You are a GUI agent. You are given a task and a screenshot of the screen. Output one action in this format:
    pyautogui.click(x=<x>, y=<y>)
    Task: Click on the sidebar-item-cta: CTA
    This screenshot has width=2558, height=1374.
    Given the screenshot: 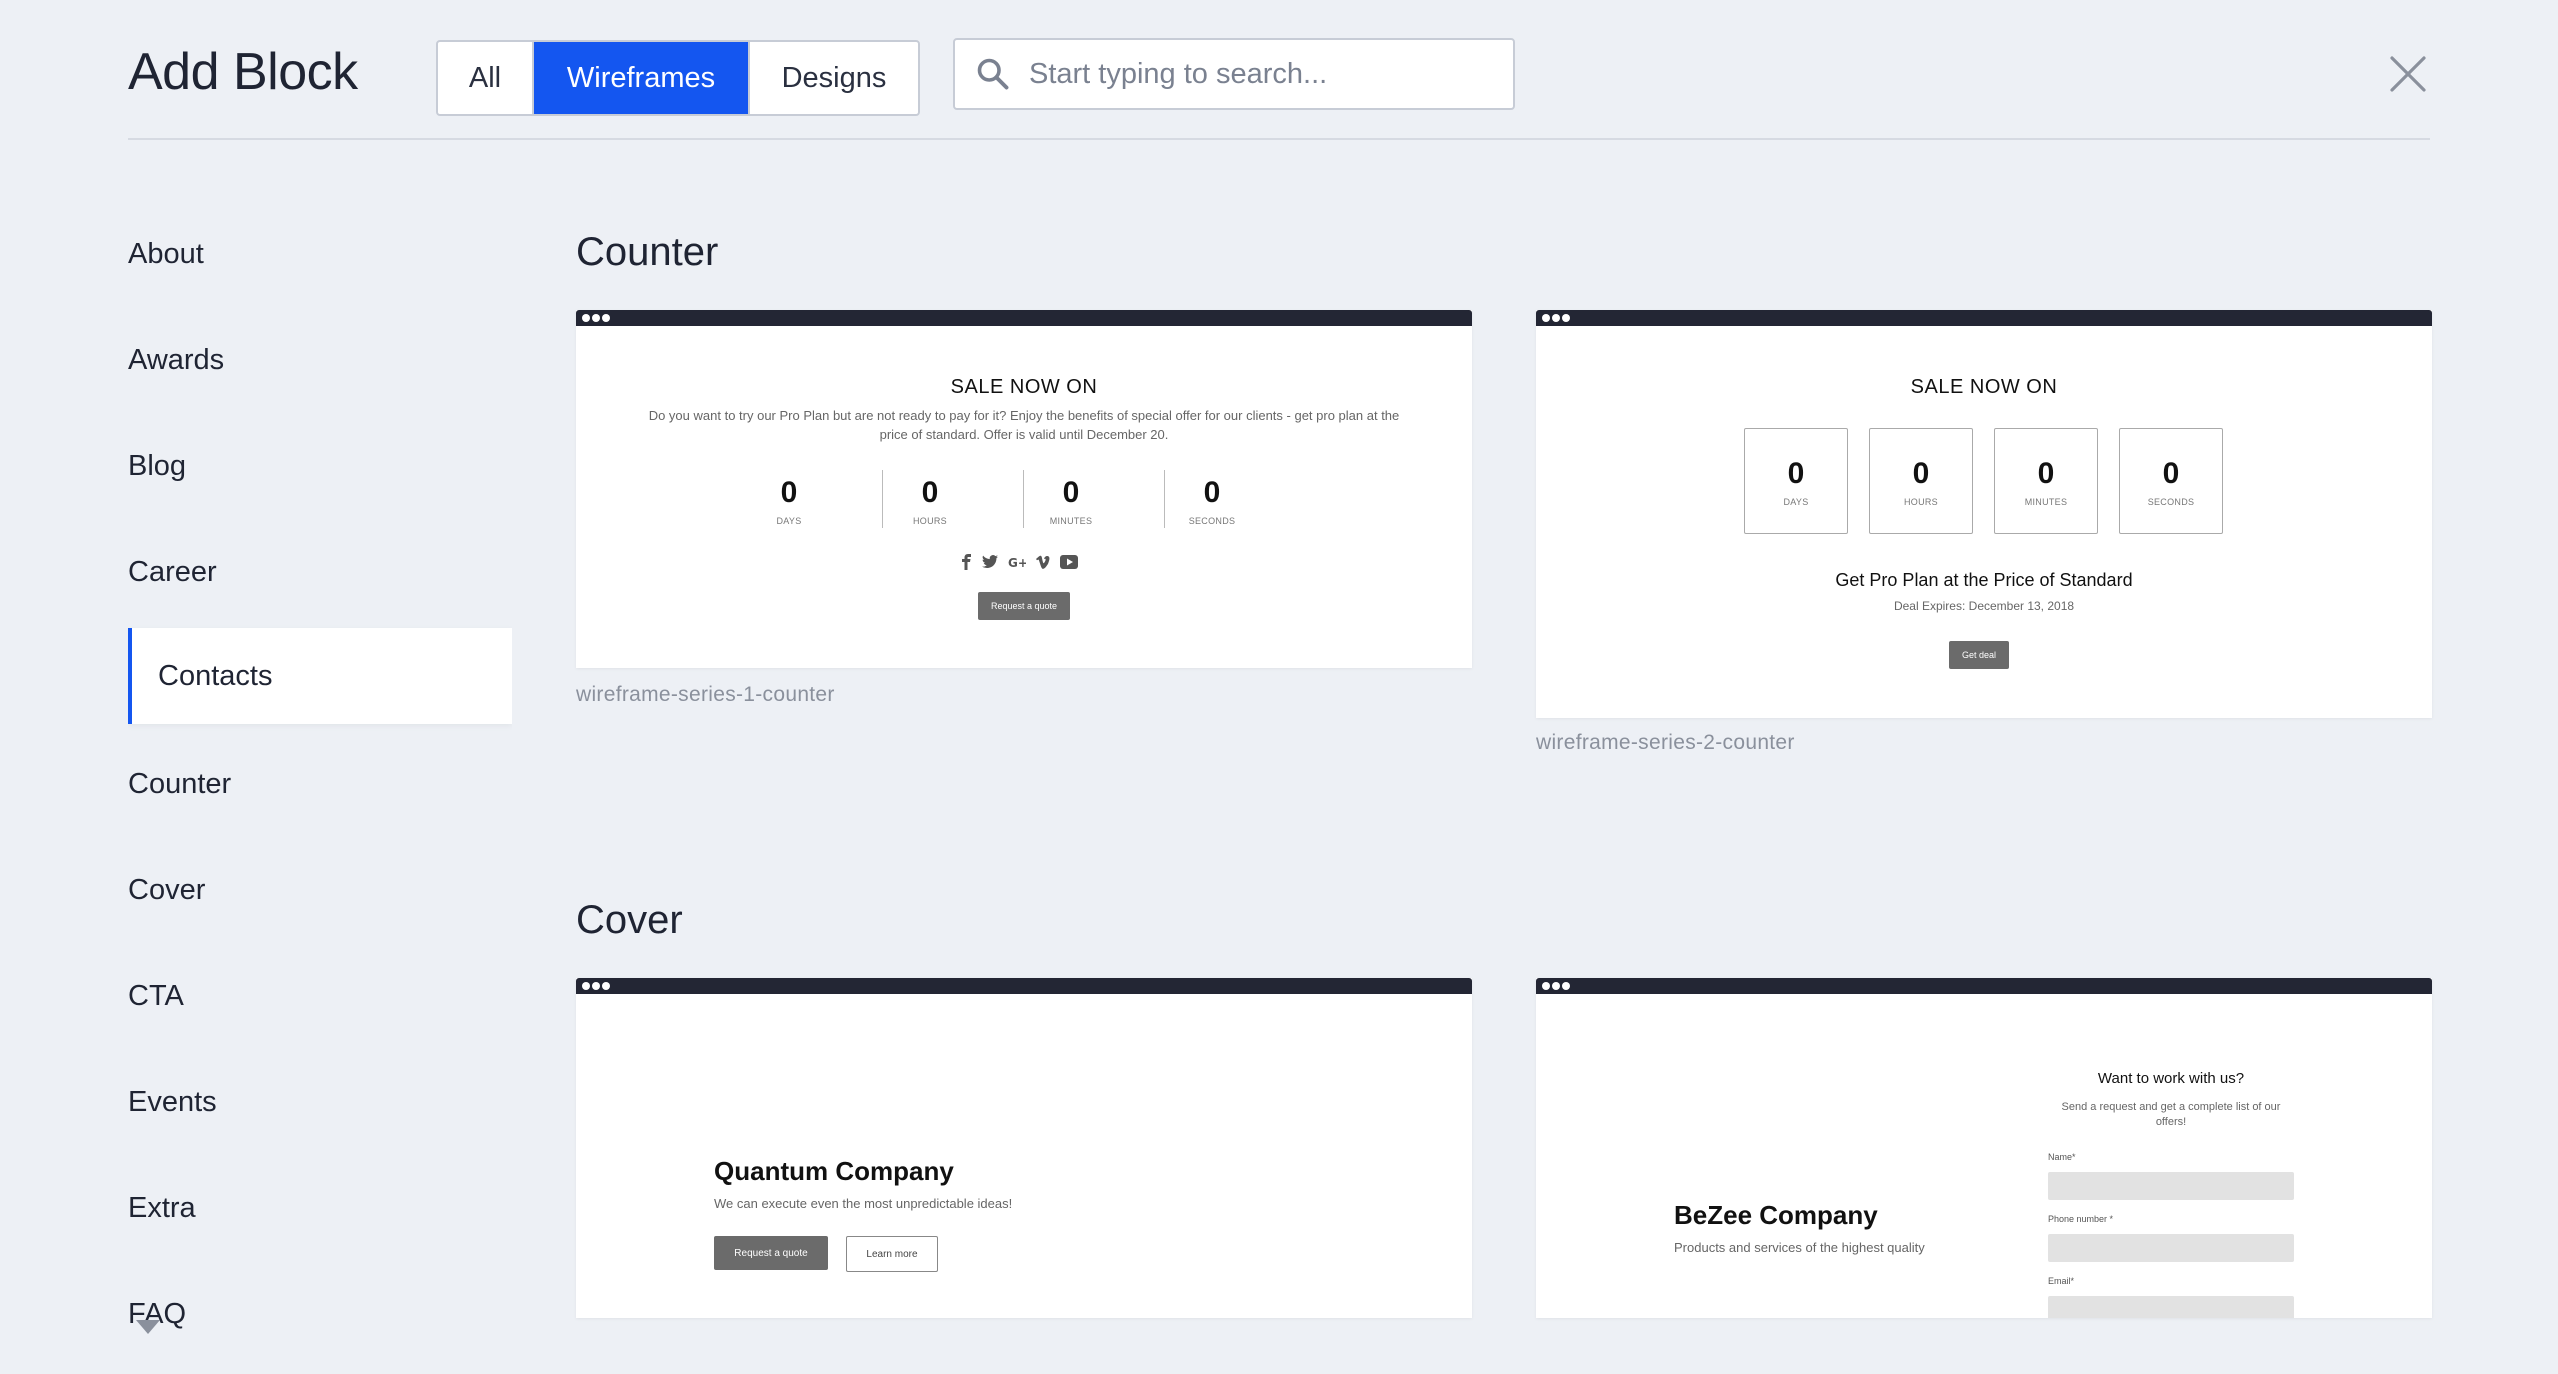 What is the action you would take?
    pyautogui.click(x=320, y=996)
    